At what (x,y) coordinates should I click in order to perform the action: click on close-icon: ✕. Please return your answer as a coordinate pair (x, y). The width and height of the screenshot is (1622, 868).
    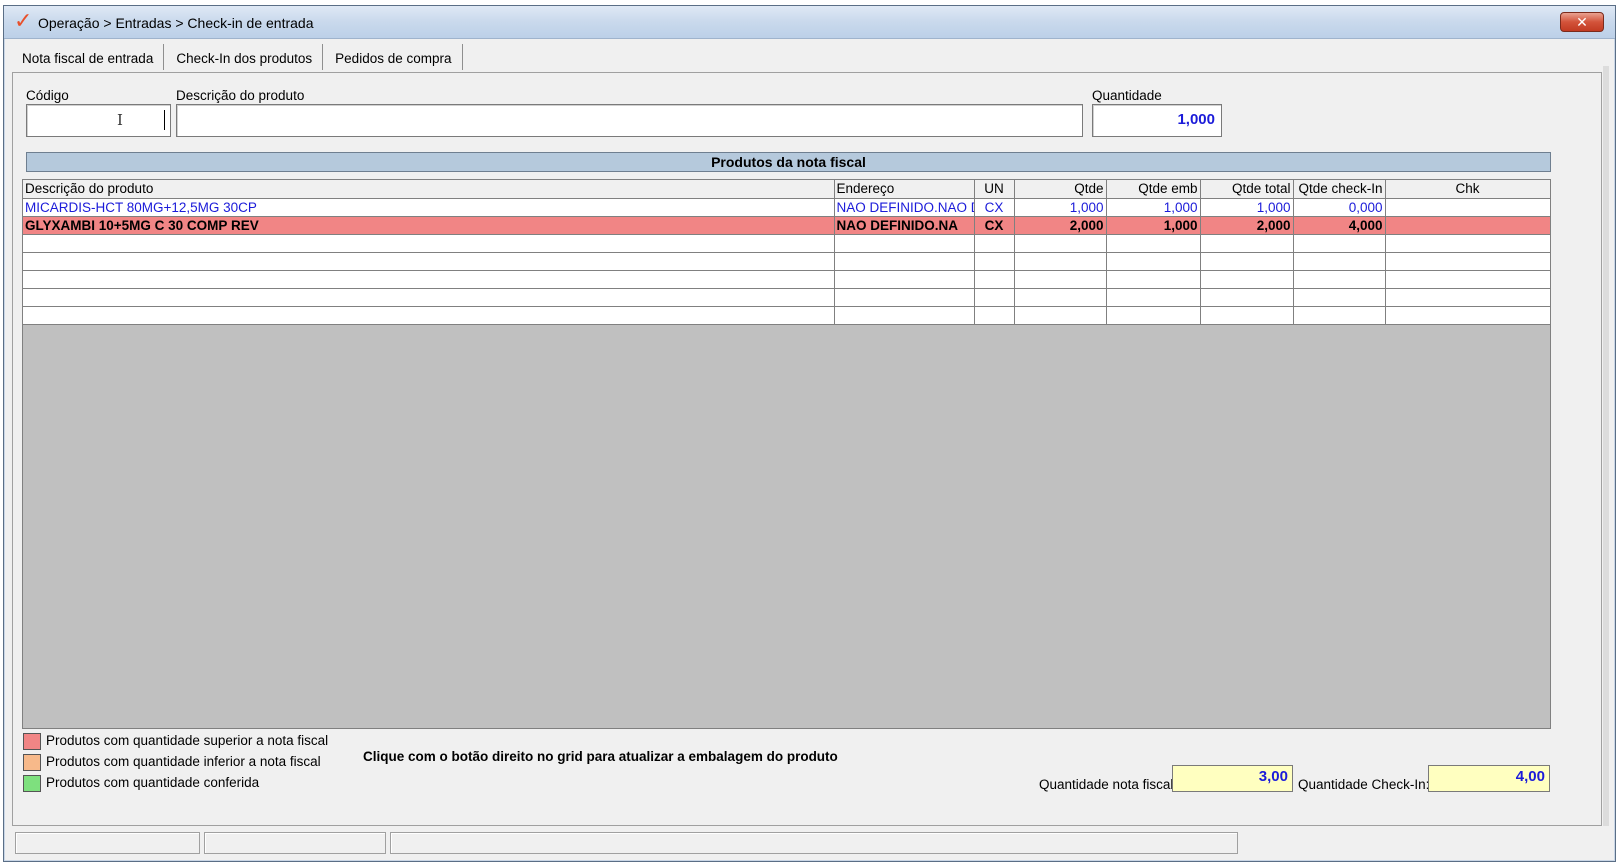
    Looking at the image, I should click on (1582, 22).